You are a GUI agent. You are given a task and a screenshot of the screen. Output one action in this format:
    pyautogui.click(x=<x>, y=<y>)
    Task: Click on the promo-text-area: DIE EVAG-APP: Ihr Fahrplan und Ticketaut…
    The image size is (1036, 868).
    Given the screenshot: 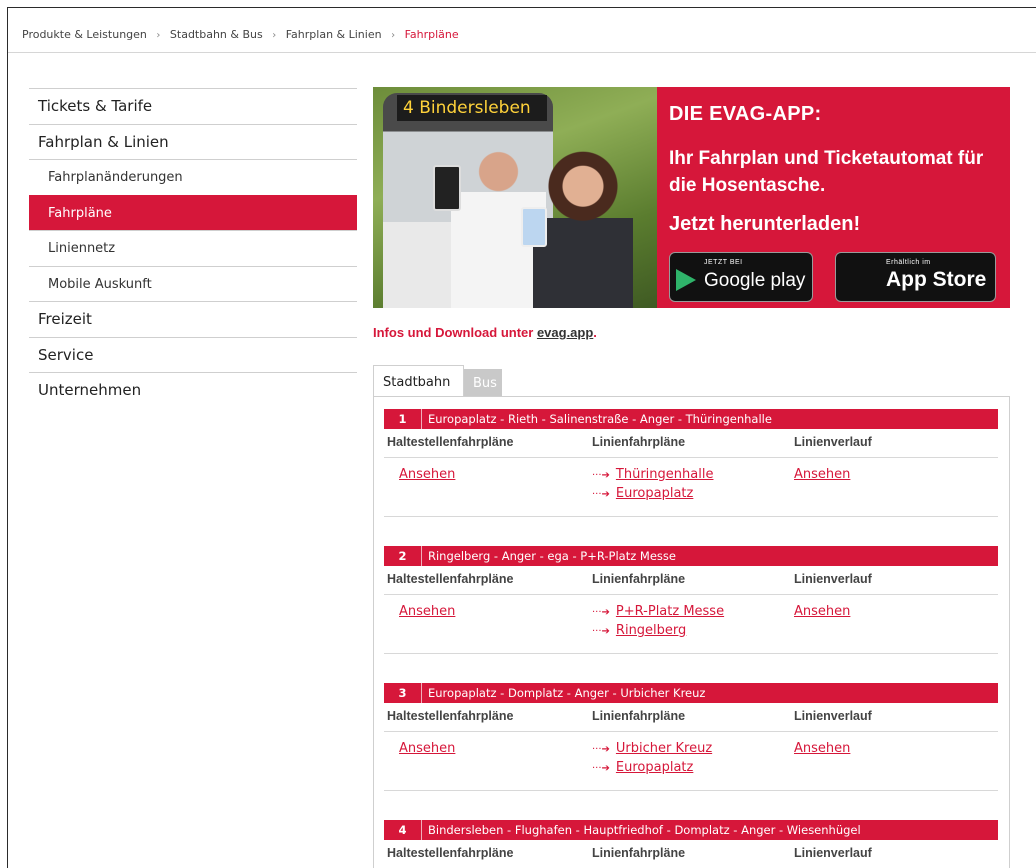 What is the action you would take?
    pyautogui.click(x=833, y=197)
    